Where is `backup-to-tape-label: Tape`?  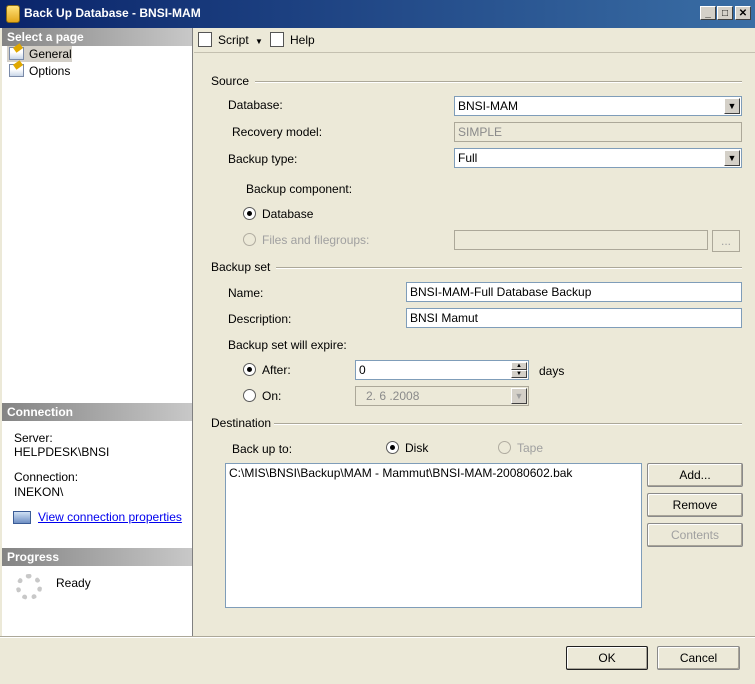
backup-to-tape-label: Tape is located at coordinates (530, 448).